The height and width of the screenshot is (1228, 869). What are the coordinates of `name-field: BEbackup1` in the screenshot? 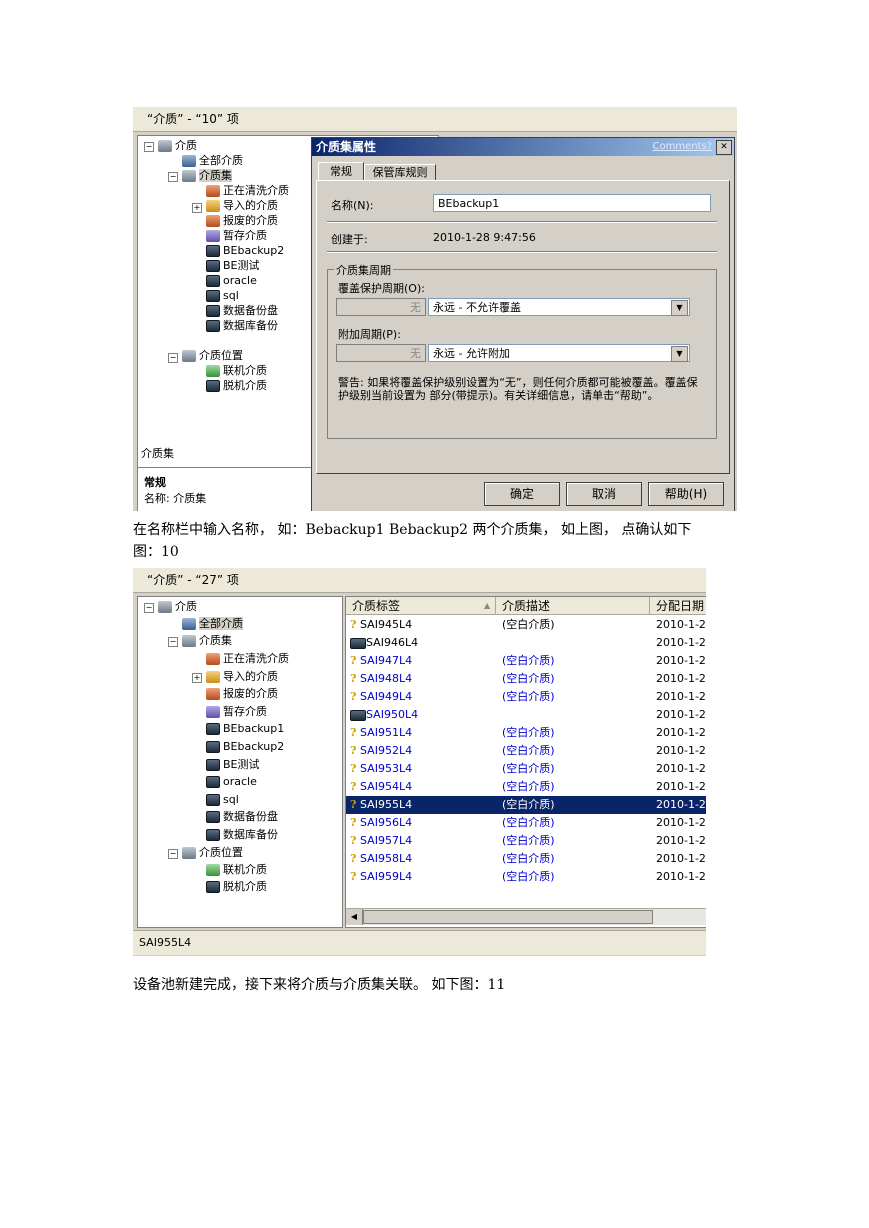 It's located at (572, 203).